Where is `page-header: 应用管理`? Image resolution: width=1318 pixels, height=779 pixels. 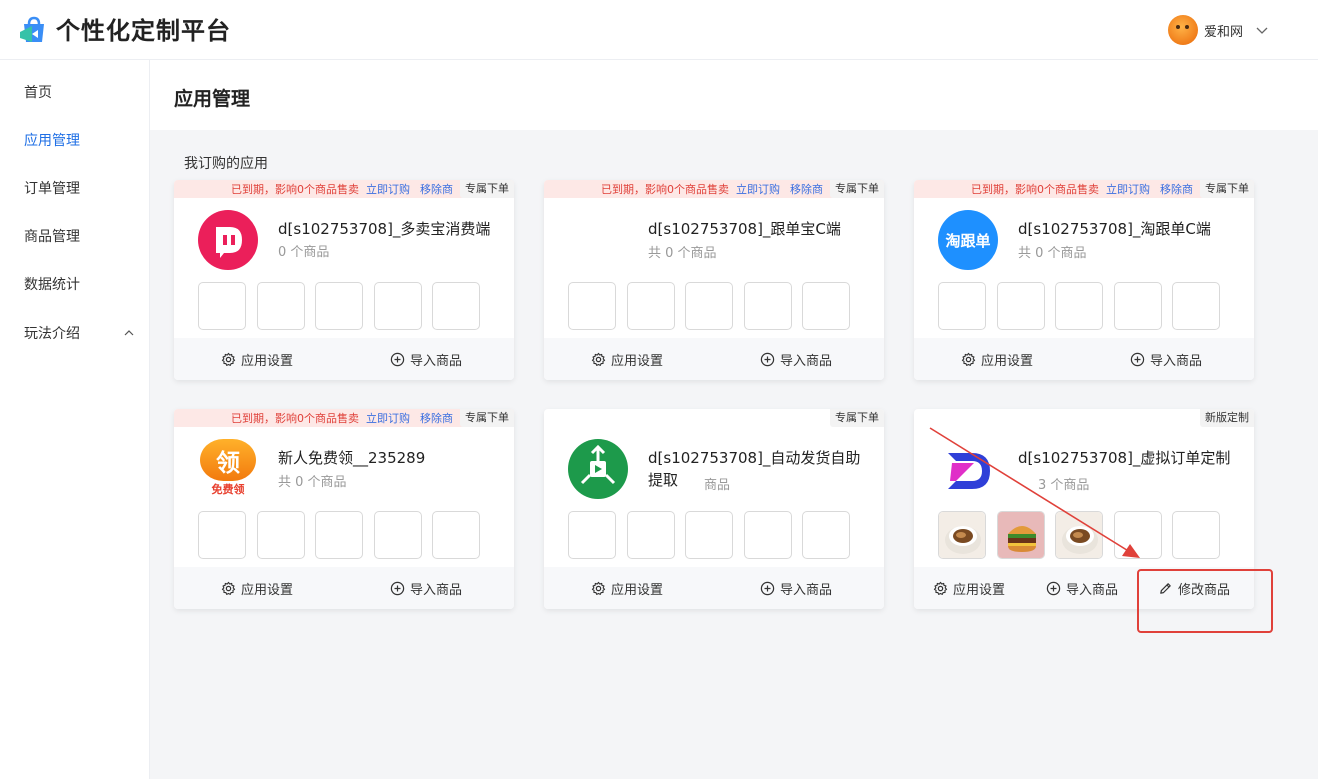
page-header: 应用管理 is located at coordinates (734, 95).